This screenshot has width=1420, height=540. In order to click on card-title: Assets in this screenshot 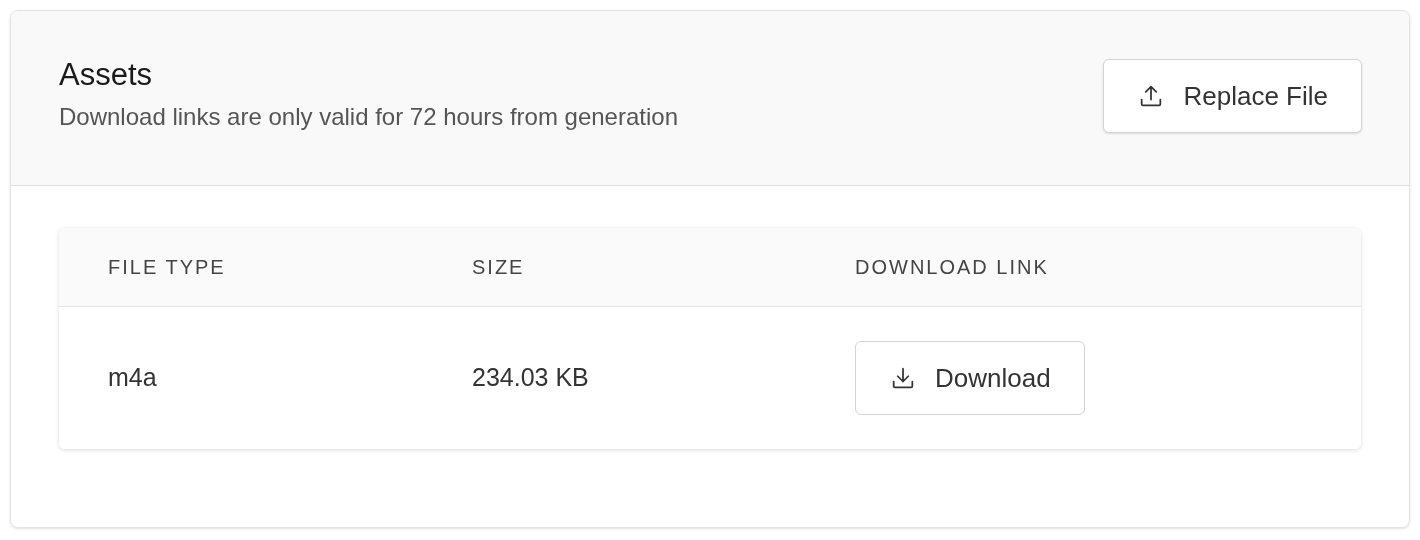, I will do `click(106, 75)`.